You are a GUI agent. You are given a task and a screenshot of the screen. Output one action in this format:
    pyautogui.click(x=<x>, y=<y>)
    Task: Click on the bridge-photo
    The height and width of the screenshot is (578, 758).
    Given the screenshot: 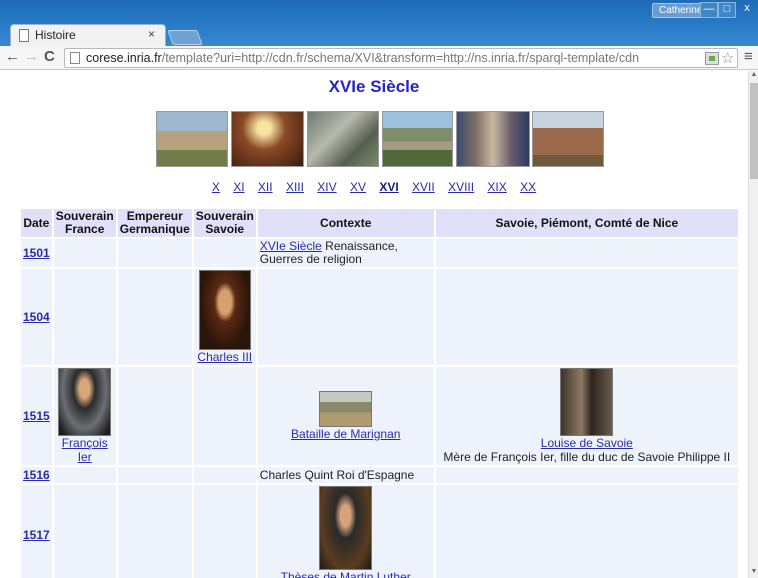 What is the action you would take?
    pyautogui.click(x=417, y=139)
    